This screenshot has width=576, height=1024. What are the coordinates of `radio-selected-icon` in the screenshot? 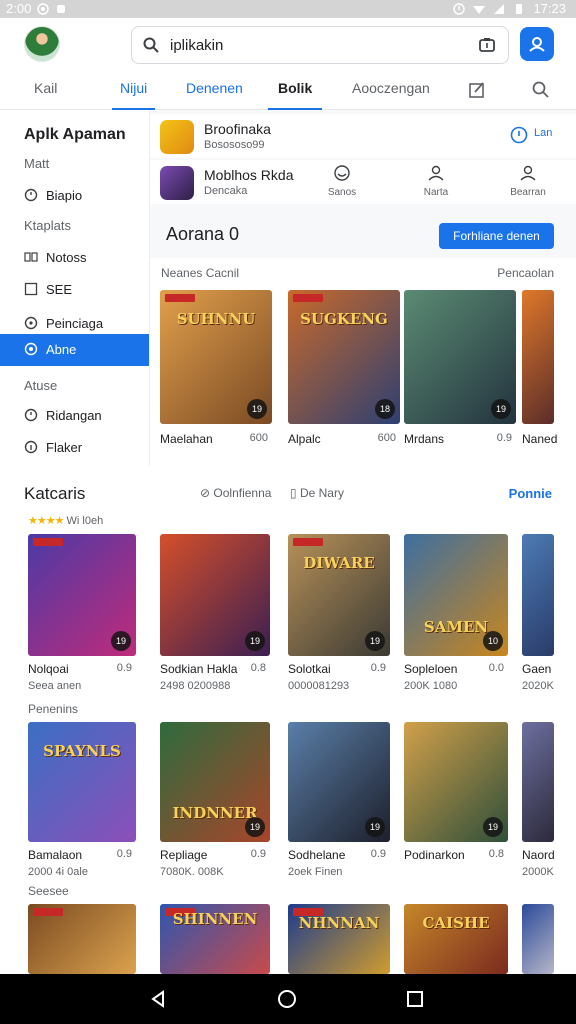 It's located at (31, 349).